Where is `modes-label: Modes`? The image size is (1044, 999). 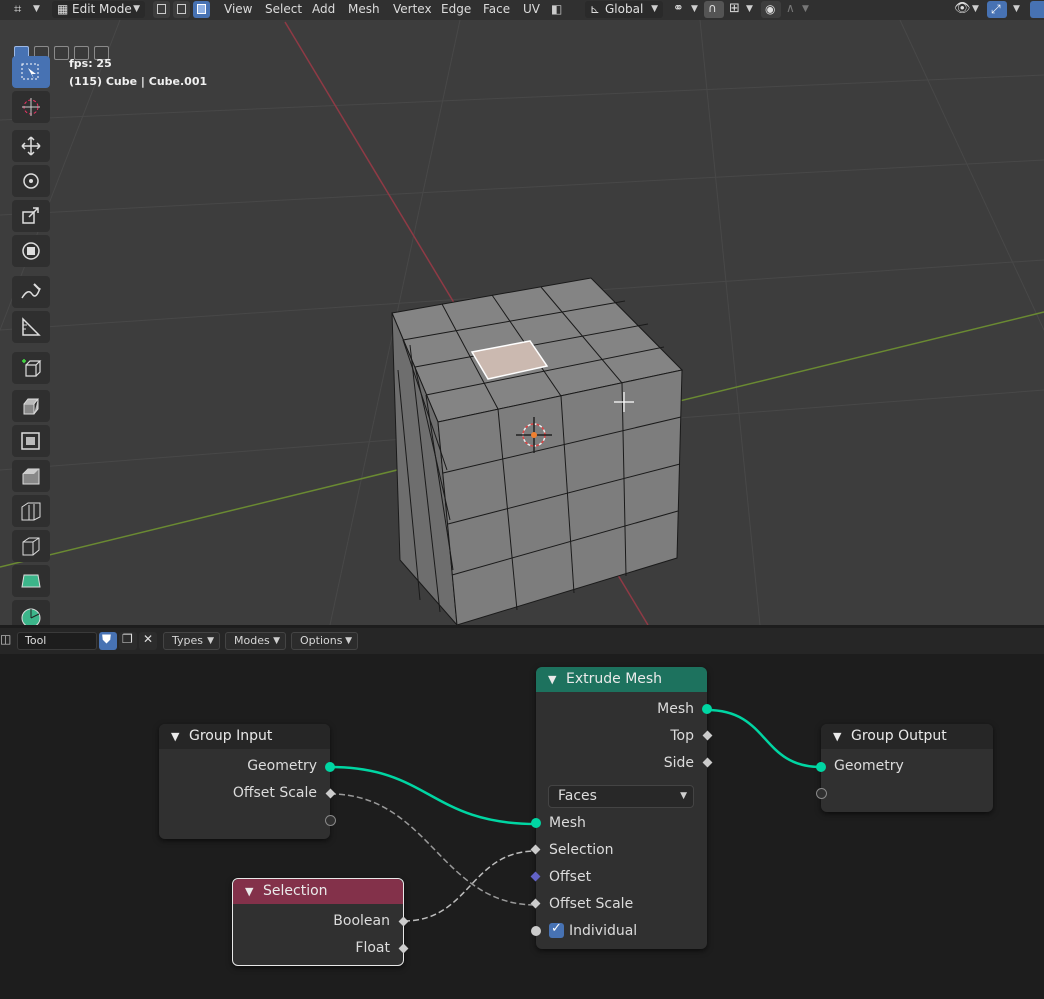 modes-label: Modes is located at coordinates (252, 640).